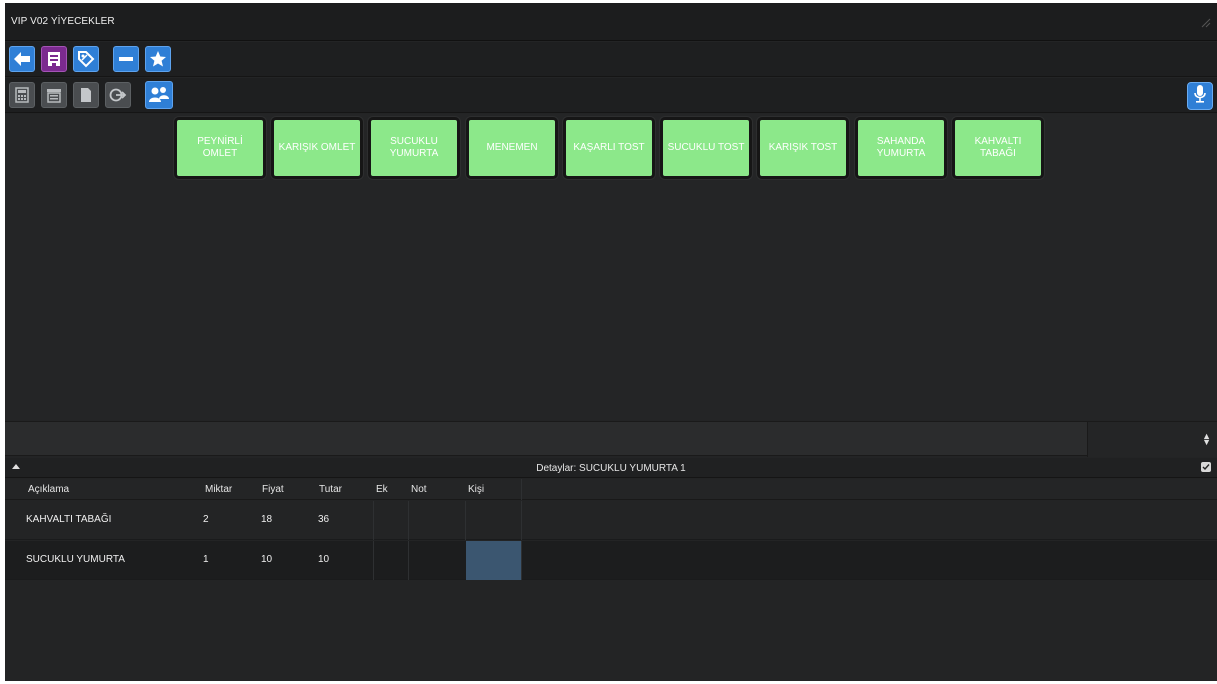 This screenshot has width=1217, height=684. I want to click on product-button-kasarli-tost: KAŞARLI TOST, so click(609, 148).